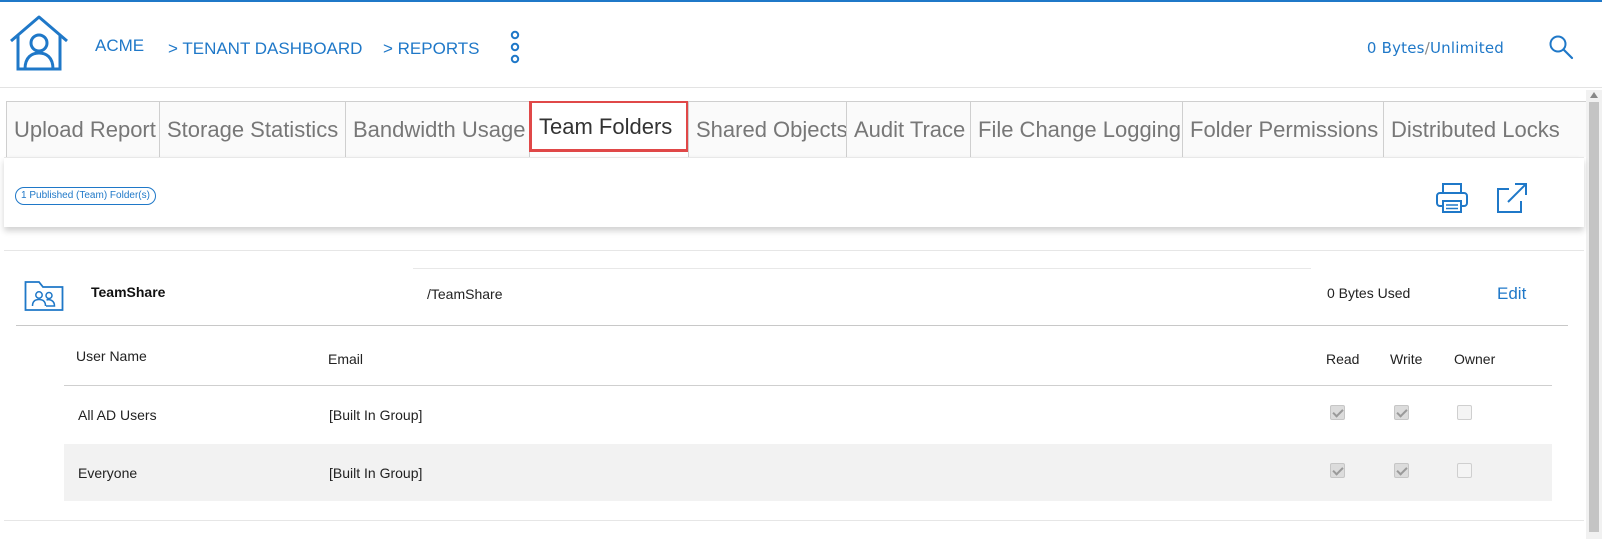 The height and width of the screenshot is (539, 1602). What do you see at coordinates (85, 196) in the screenshot?
I see `published-folders-badge: 1 Published (Team) Folder(s)` at bounding box center [85, 196].